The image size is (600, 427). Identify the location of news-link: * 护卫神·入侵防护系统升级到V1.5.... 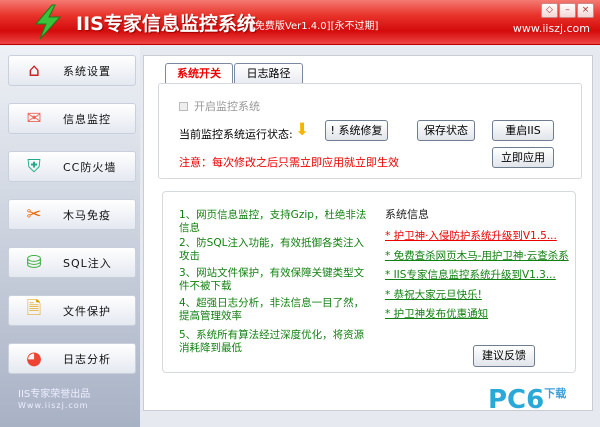
(471, 235).